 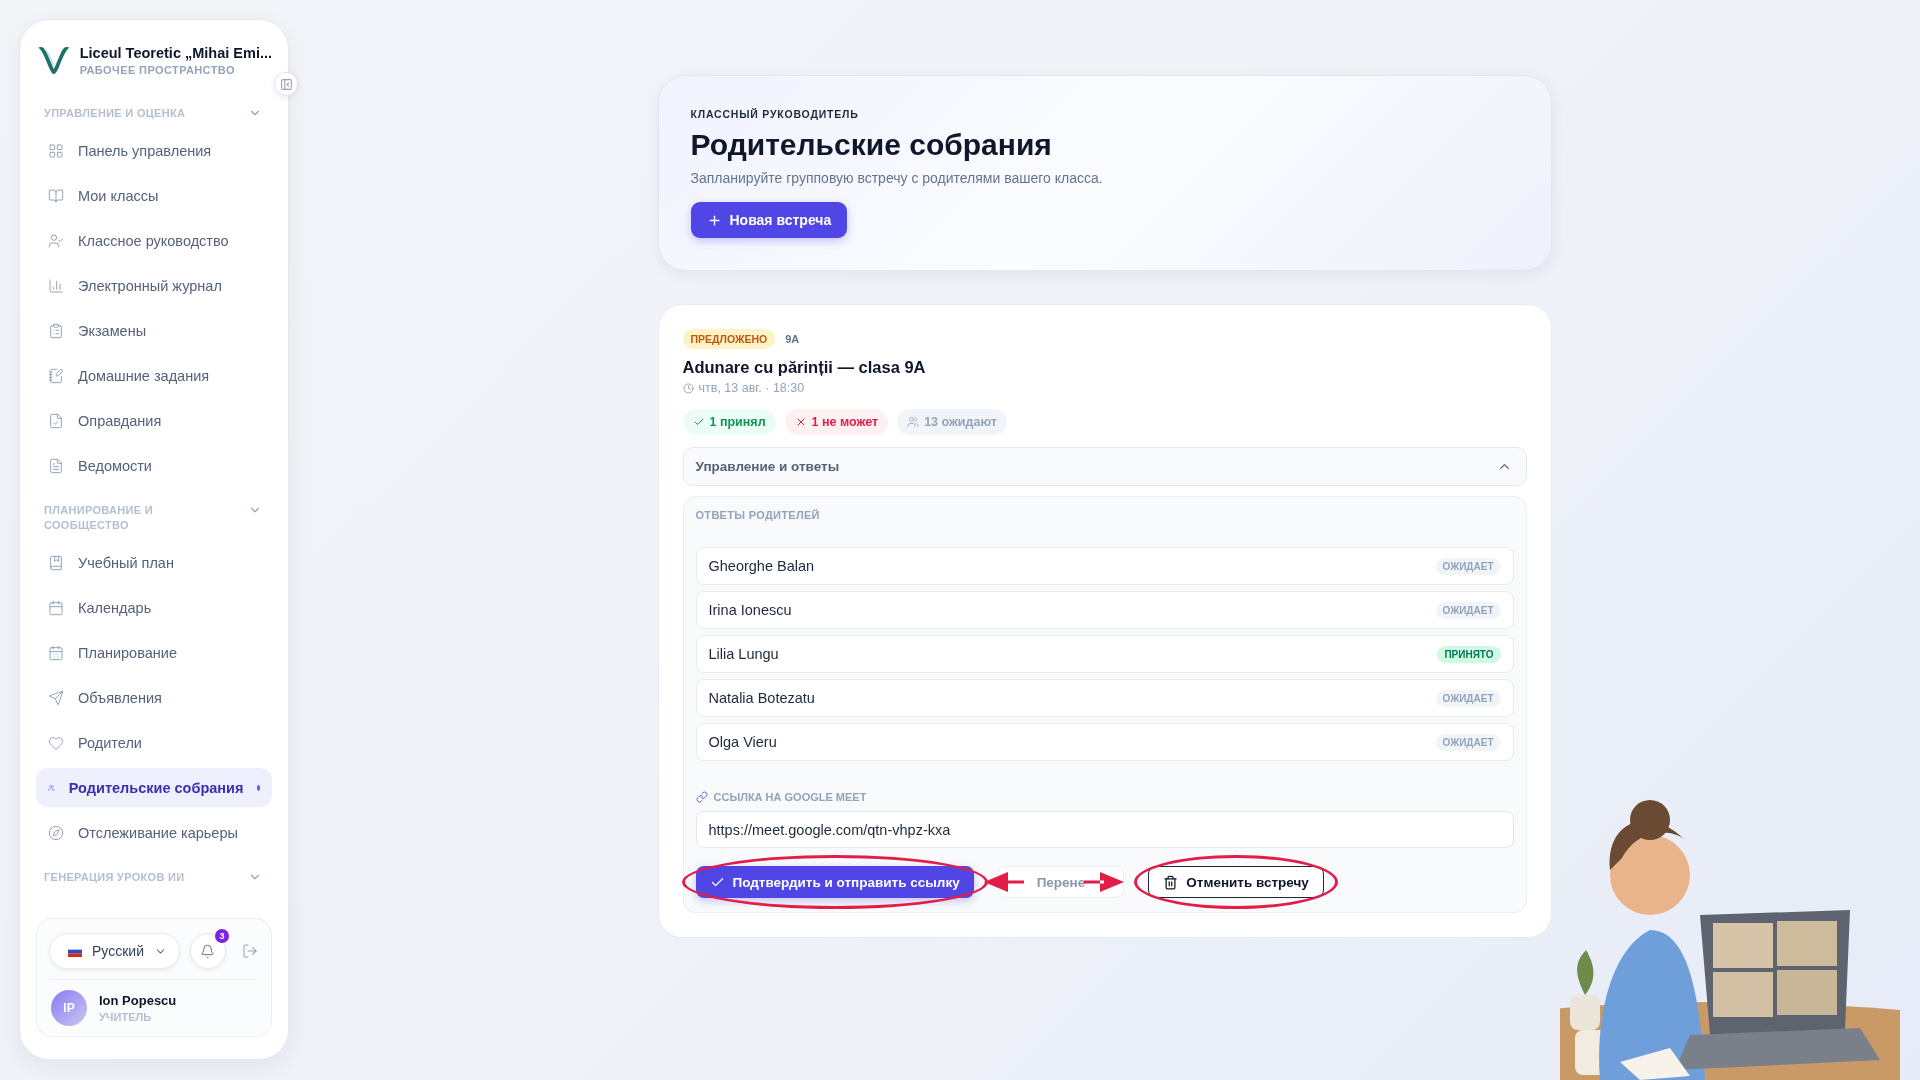 I want to click on check-icon, so click(x=698, y=422).